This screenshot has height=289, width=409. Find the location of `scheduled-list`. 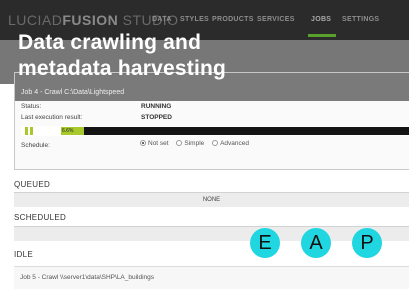

scheduled-list is located at coordinates (211, 234).